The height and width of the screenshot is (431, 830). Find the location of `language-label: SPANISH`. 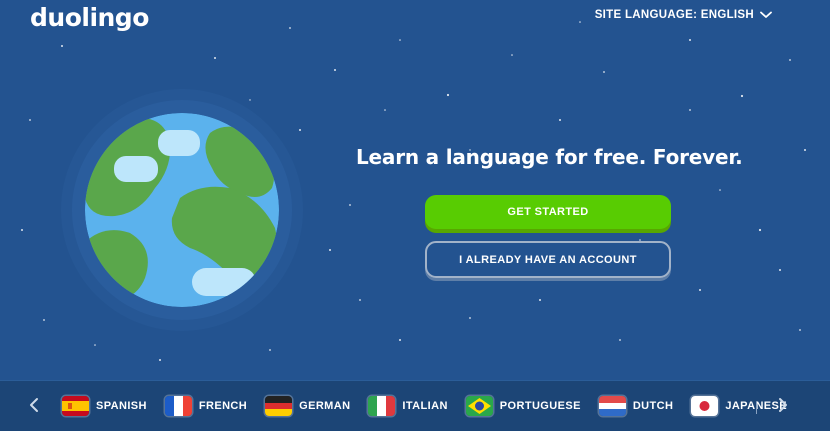

language-label: SPANISH is located at coordinates (121, 406).